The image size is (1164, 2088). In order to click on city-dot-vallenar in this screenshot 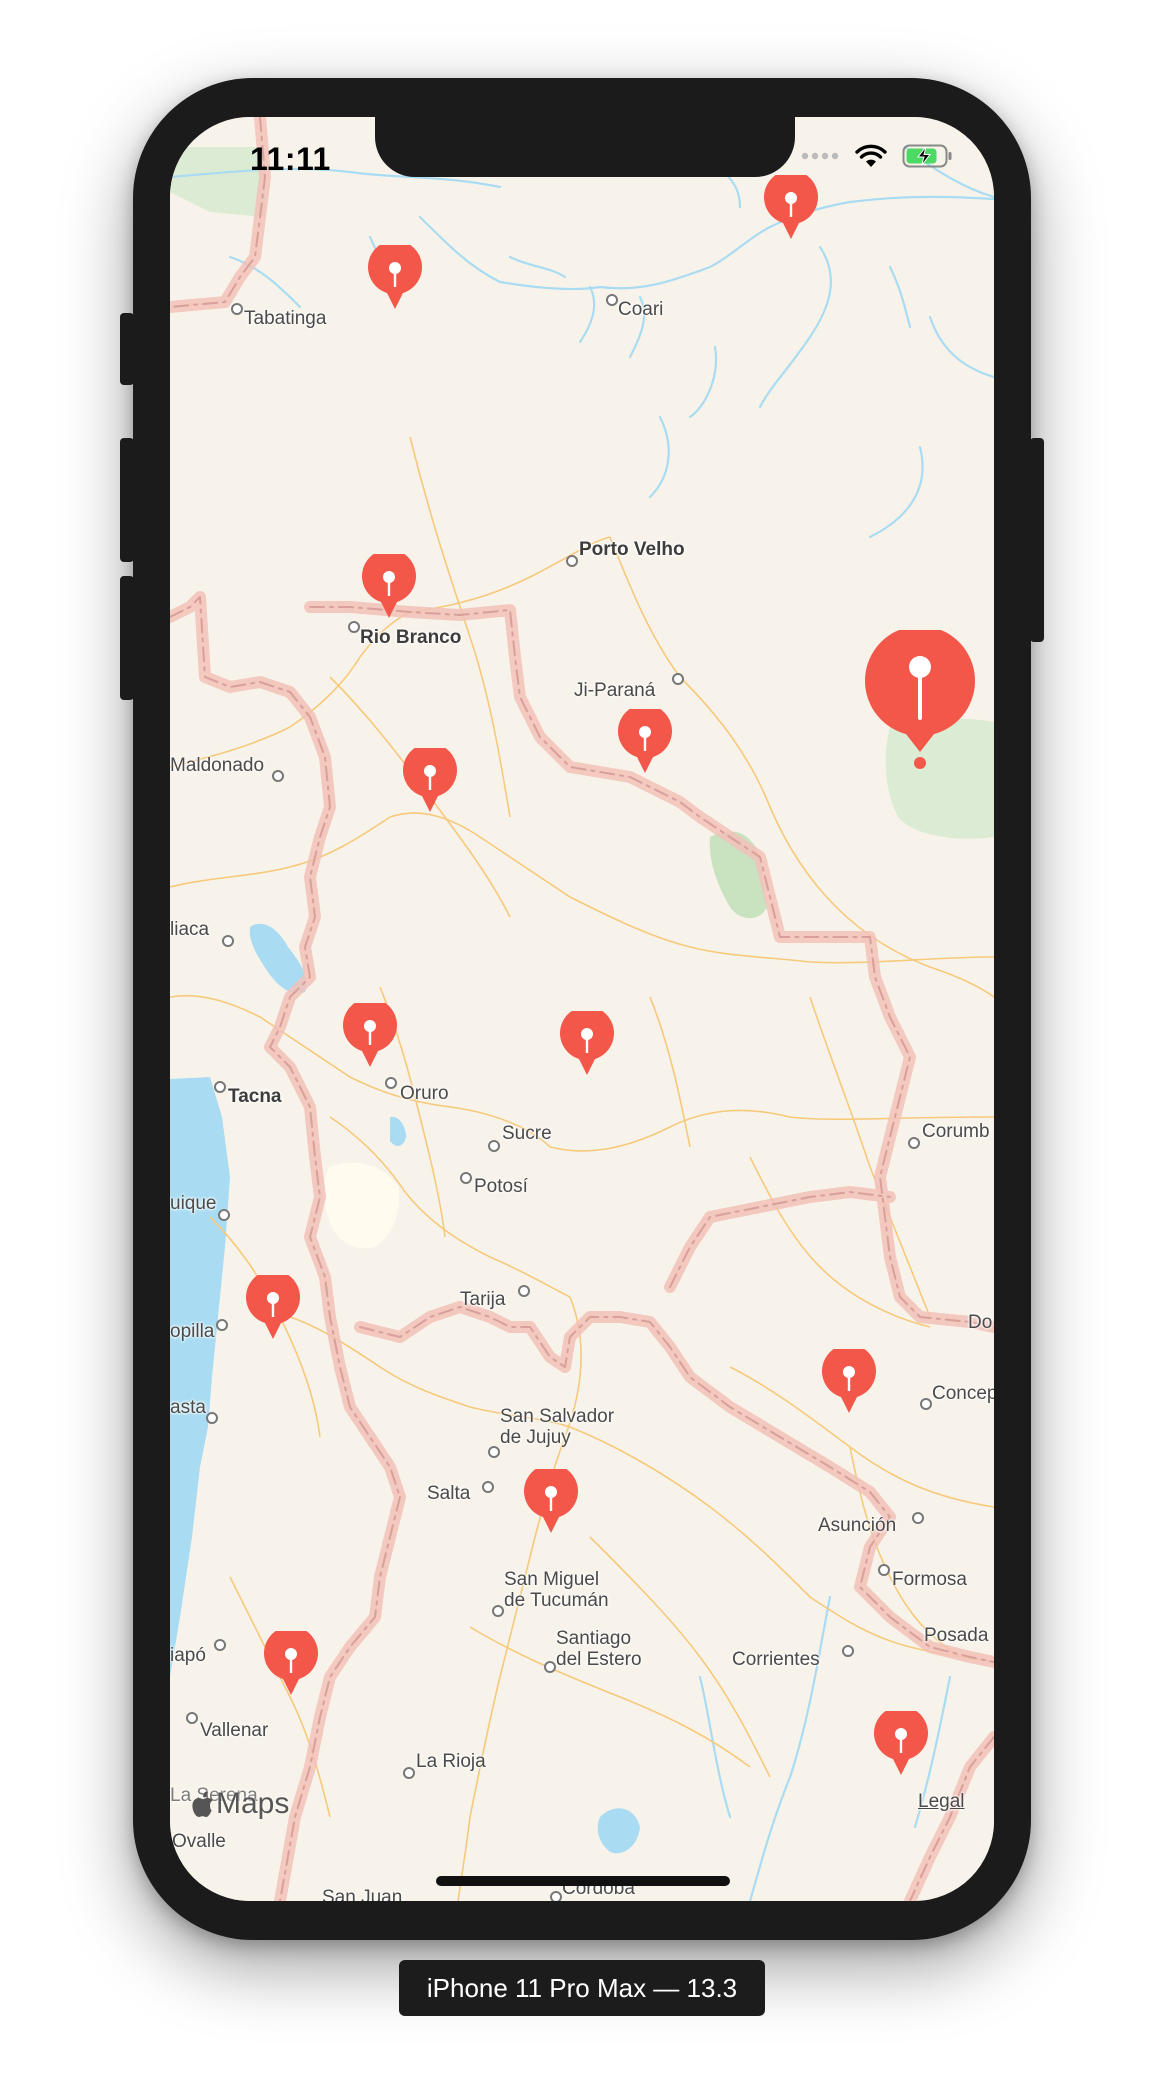, I will do `click(192, 1718)`.